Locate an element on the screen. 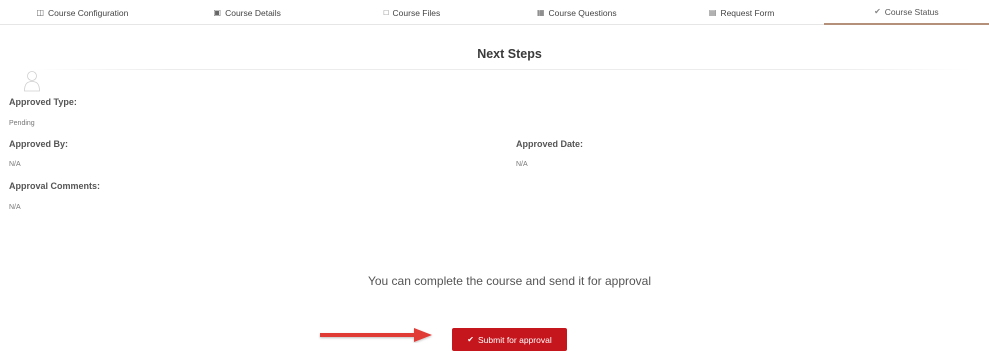 The image size is (989, 351). approved-type-value: Pending is located at coordinates (22, 123).